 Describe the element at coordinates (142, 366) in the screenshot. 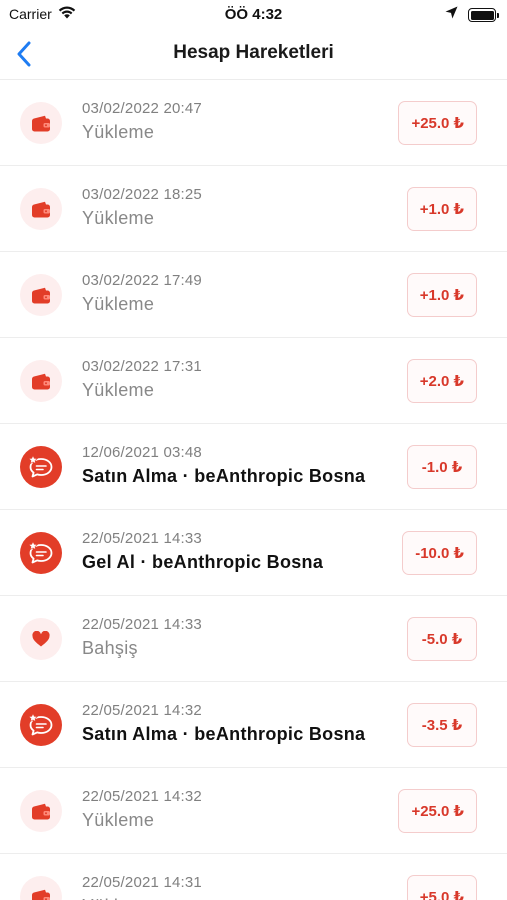

I see `transaction-date: 03/02/2022 17:31` at that location.